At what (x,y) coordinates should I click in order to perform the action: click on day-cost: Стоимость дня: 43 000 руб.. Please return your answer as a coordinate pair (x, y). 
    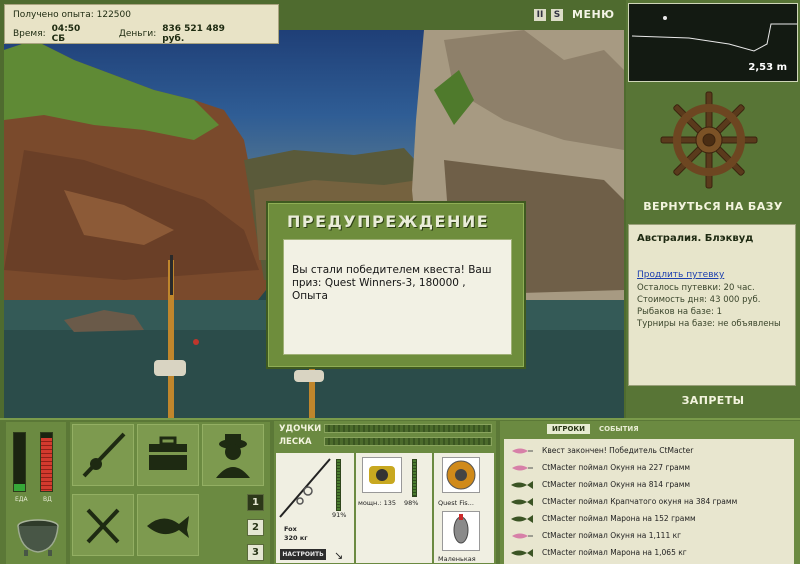
    Looking at the image, I should click on (699, 300).